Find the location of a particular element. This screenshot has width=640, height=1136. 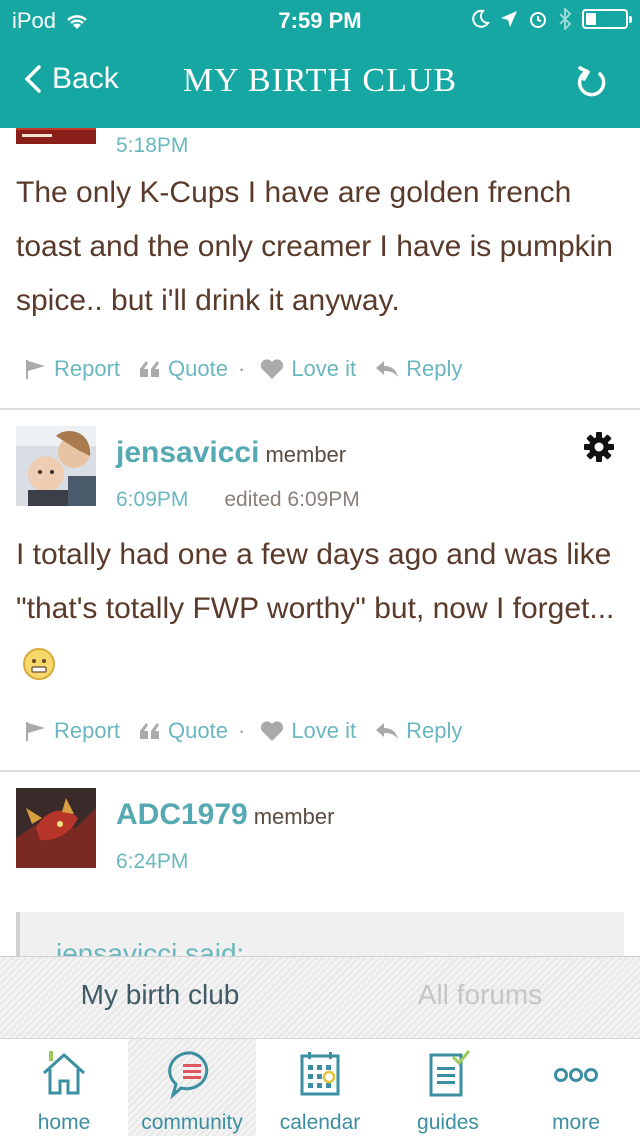

speech-bubble-icon is located at coordinates (188, 1075).